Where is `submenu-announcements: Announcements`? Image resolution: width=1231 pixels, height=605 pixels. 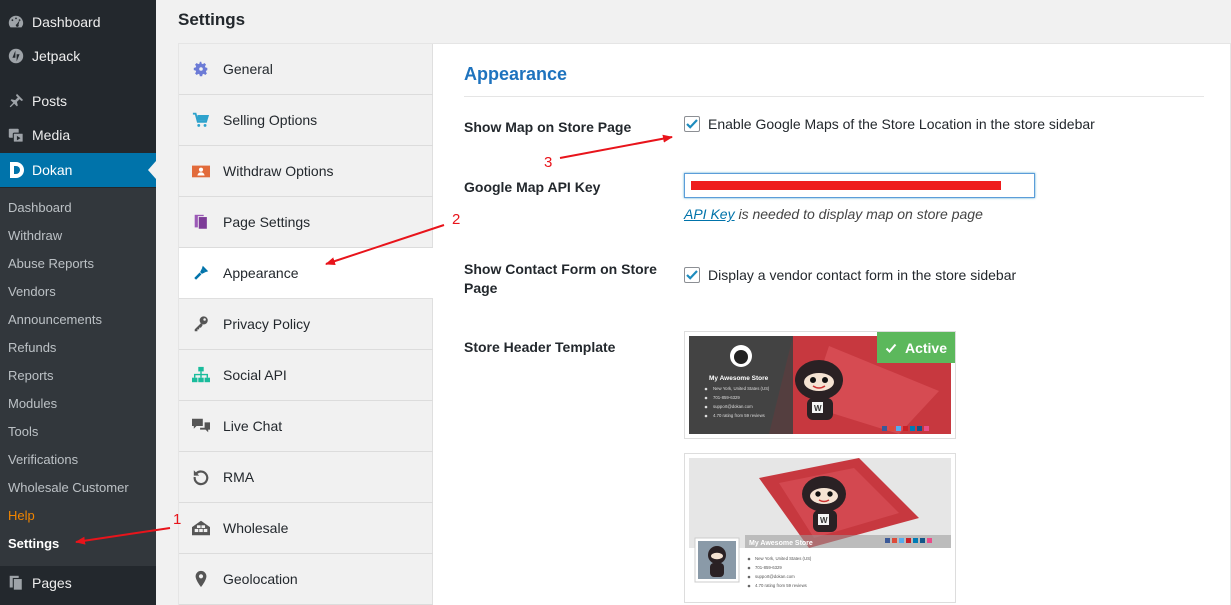
submenu-announcements: Announcements is located at coordinates (55, 320).